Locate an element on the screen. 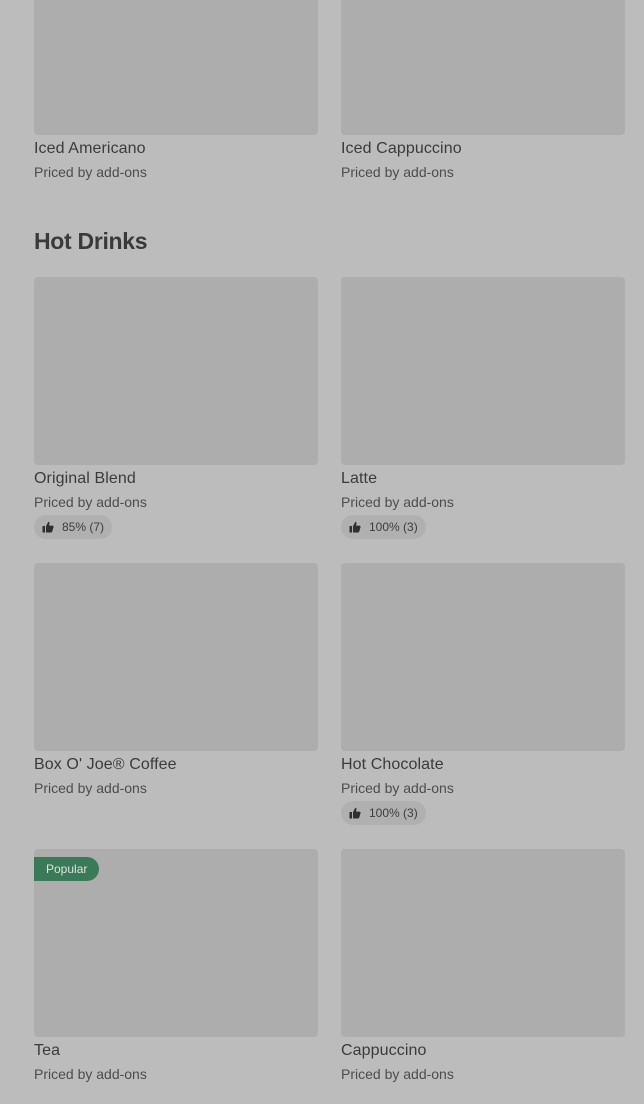  item-name: Iced Americano is located at coordinates (90, 148).